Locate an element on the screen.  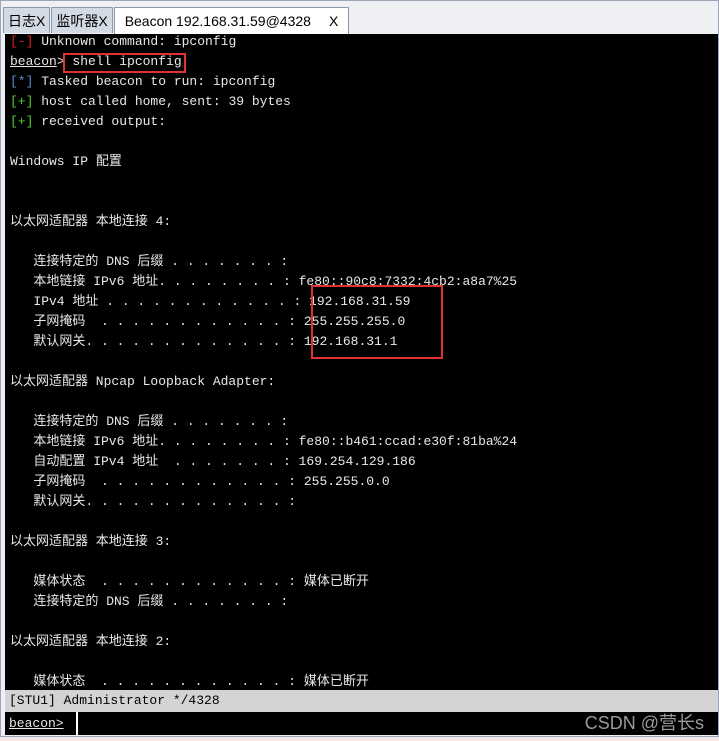
tab-log: 日志X is located at coordinates (27, 20).